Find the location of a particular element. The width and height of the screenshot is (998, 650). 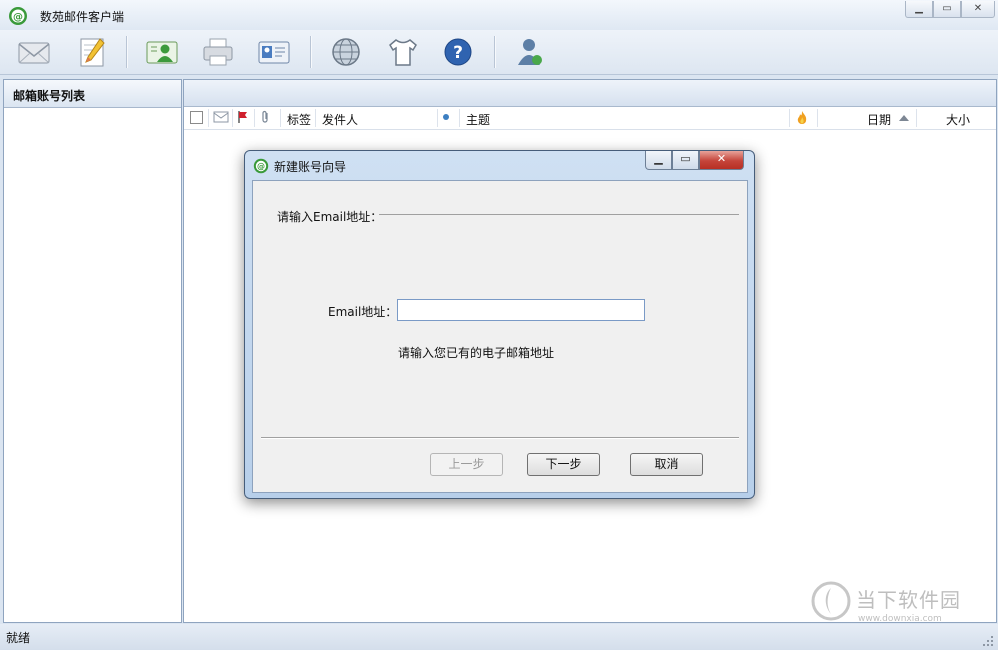

tag-column: 标签 is located at coordinates (299, 119).